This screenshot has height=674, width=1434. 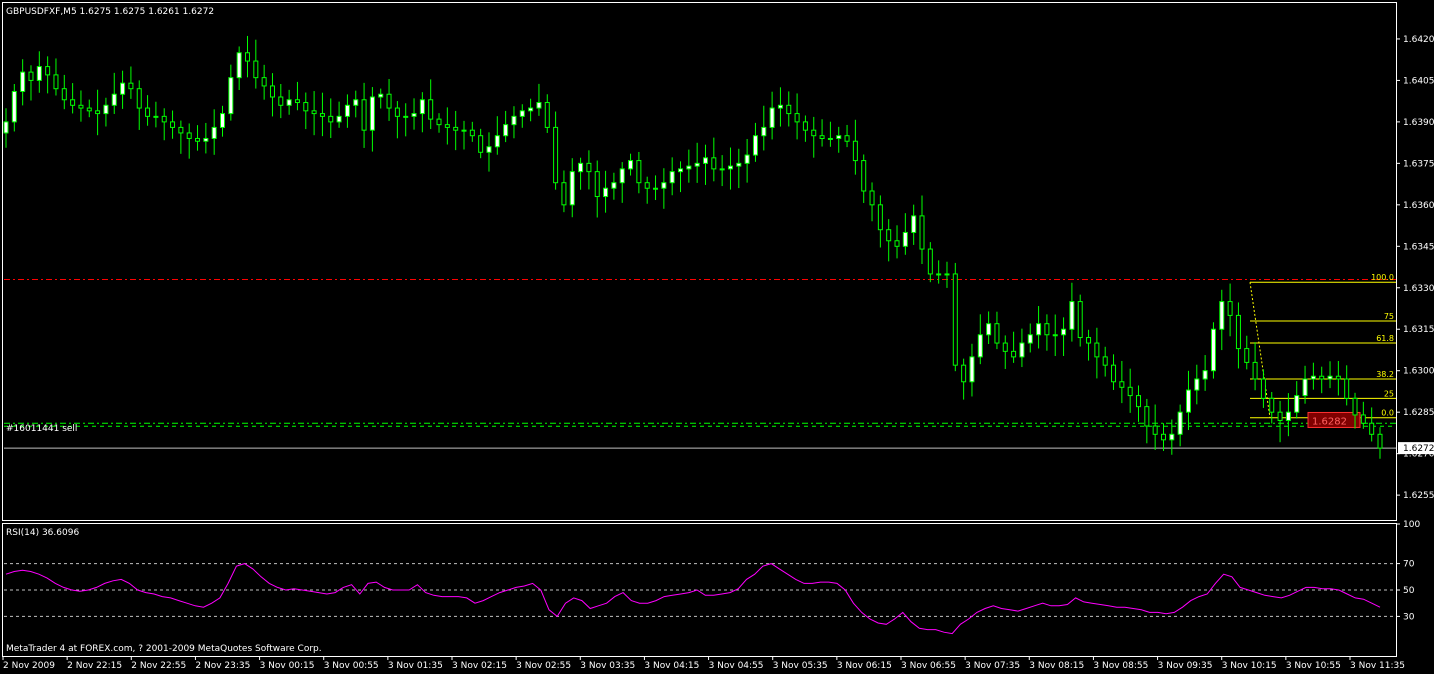 What do you see at coordinates (41, 429) in the screenshot?
I see `order-label: #16011441 sell` at bounding box center [41, 429].